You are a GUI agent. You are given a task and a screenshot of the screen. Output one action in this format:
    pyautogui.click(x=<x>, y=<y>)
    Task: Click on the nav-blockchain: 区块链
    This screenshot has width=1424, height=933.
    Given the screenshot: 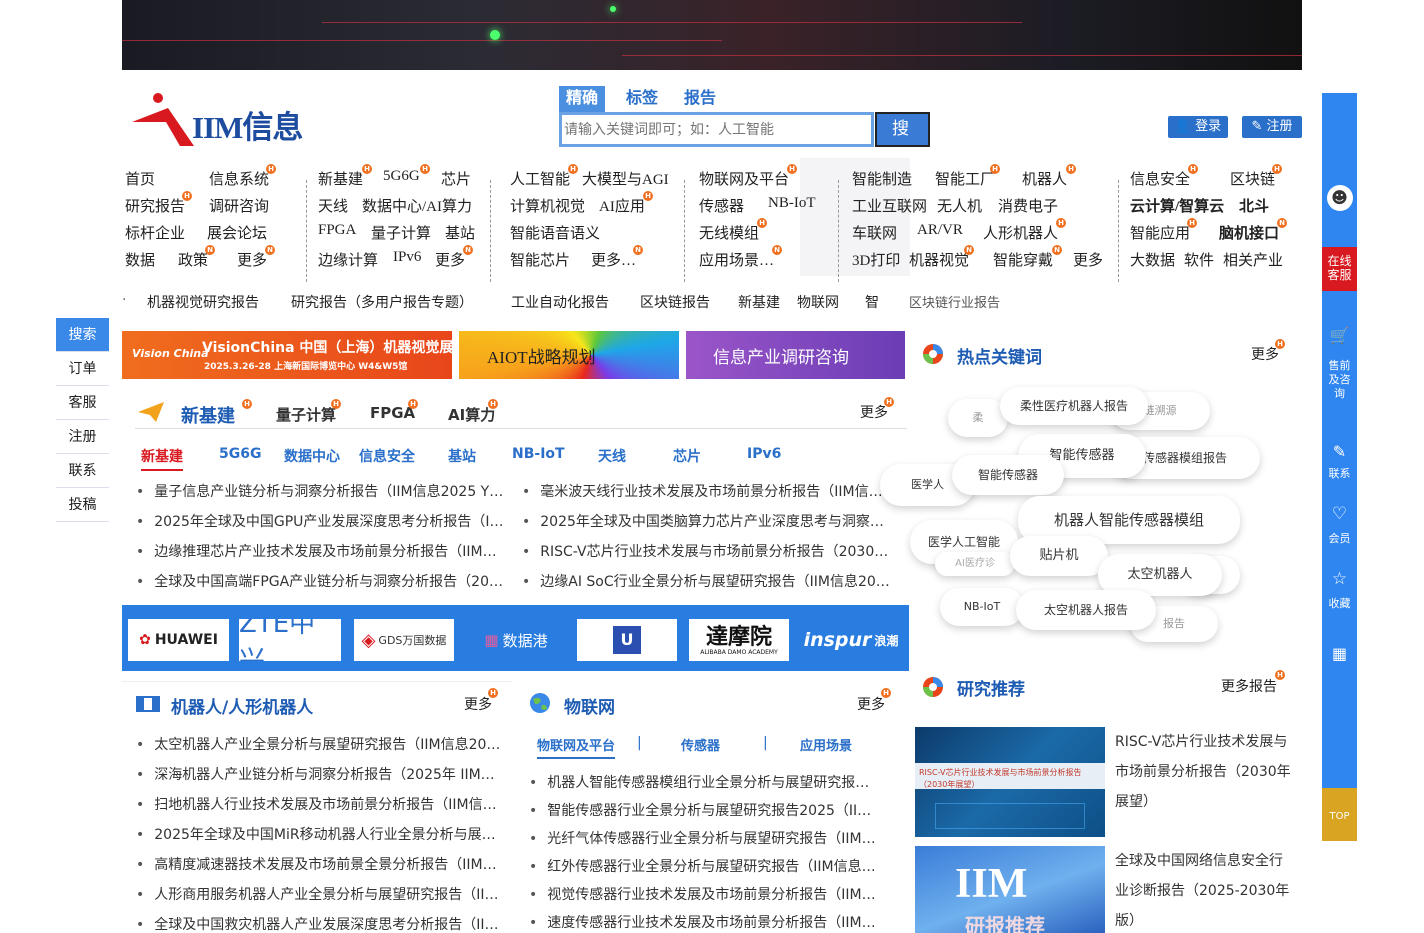 What is the action you would take?
    pyautogui.click(x=1252, y=178)
    